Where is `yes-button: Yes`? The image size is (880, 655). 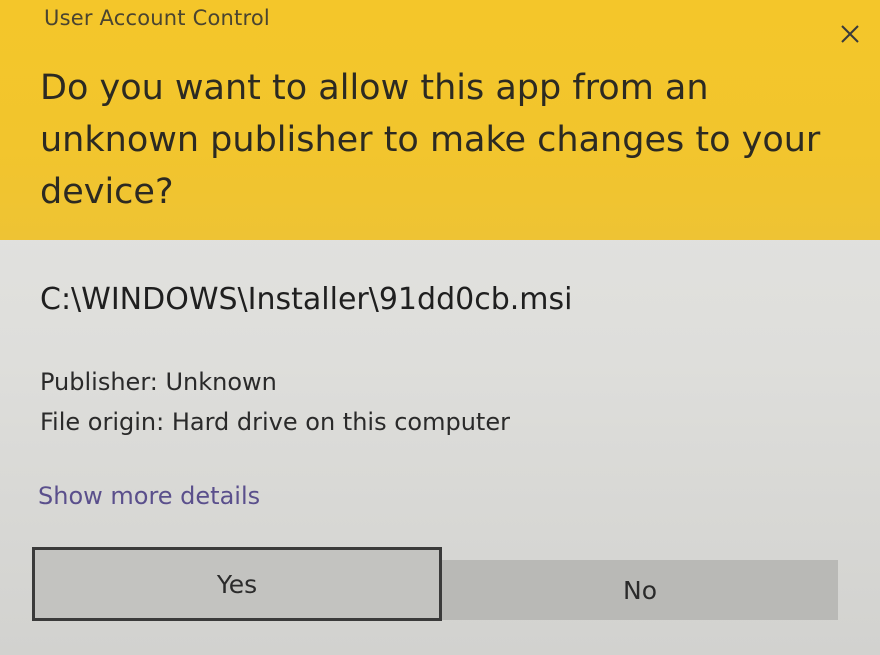
yes-button: Yes is located at coordinates (237, 584).